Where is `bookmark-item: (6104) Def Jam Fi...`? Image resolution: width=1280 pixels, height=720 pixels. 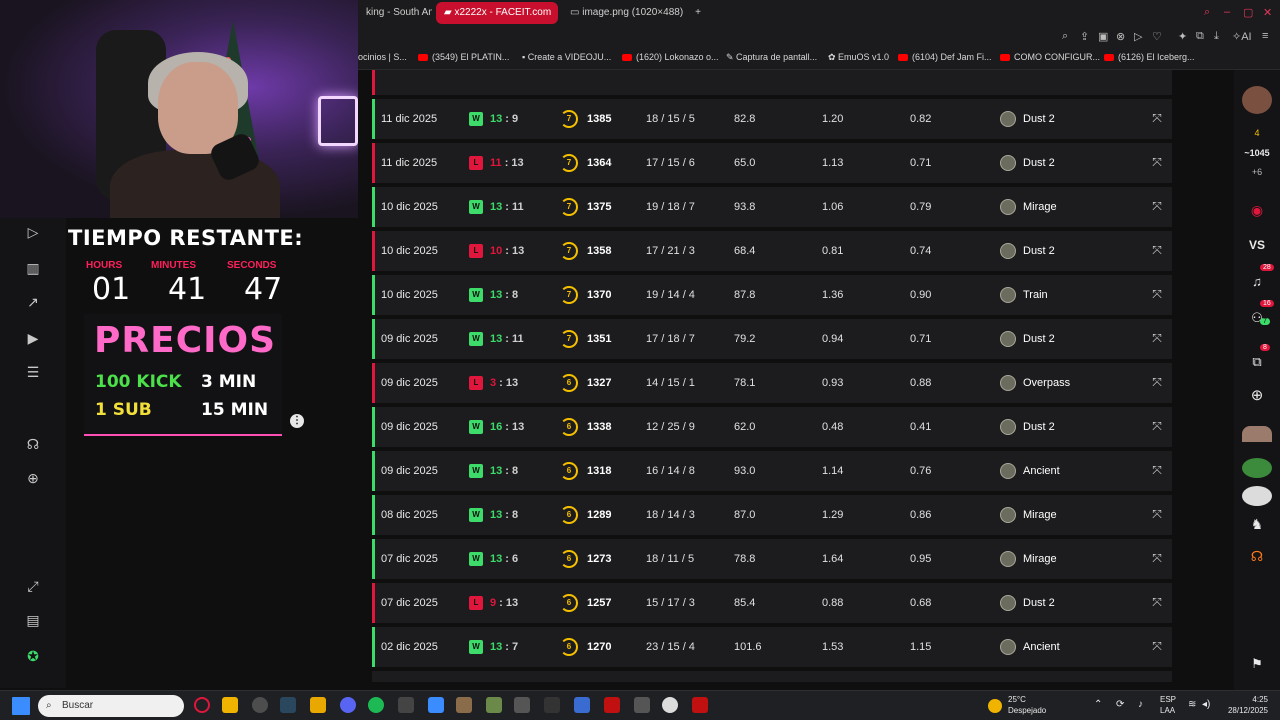 bookmark-item: (6104) Def Jam Fi... is located at coordinates (945, 57).